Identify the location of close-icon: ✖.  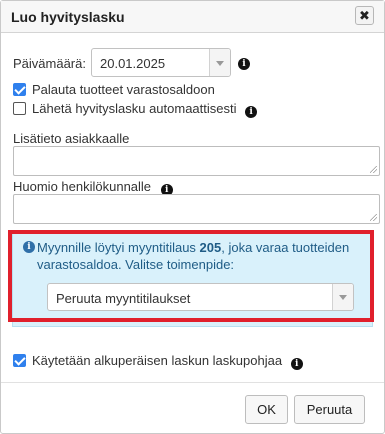
(364, 15).